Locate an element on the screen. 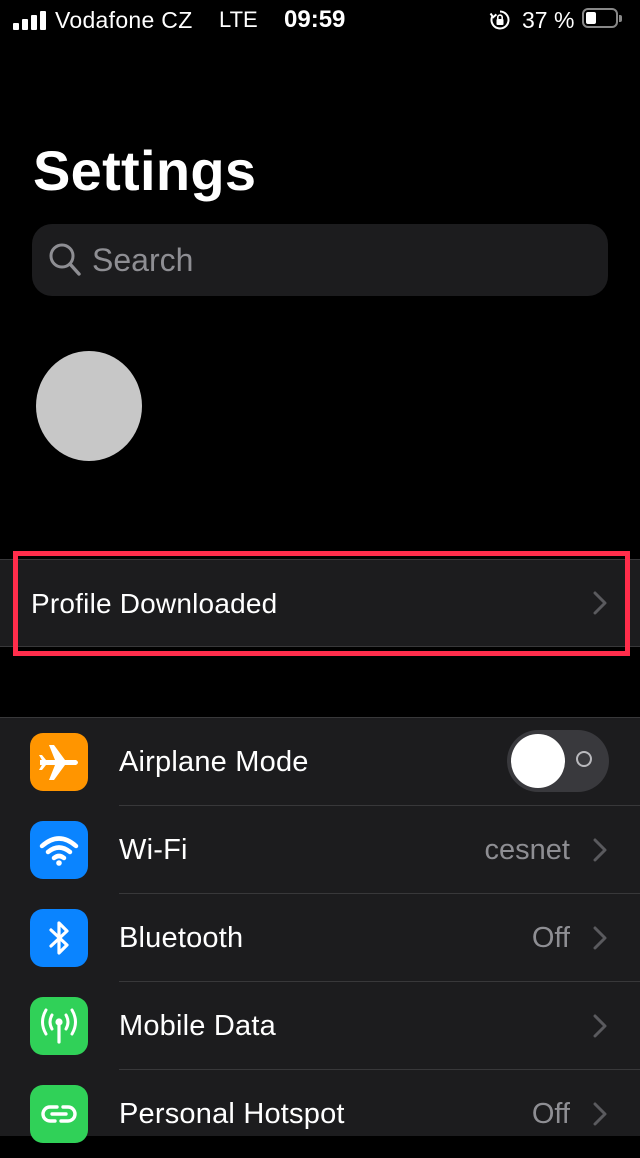 Image resolution: width=640 pixels, height=1158 pixels. settings-row-label: Personal Hotspot is located at coordinates (232, 1114).